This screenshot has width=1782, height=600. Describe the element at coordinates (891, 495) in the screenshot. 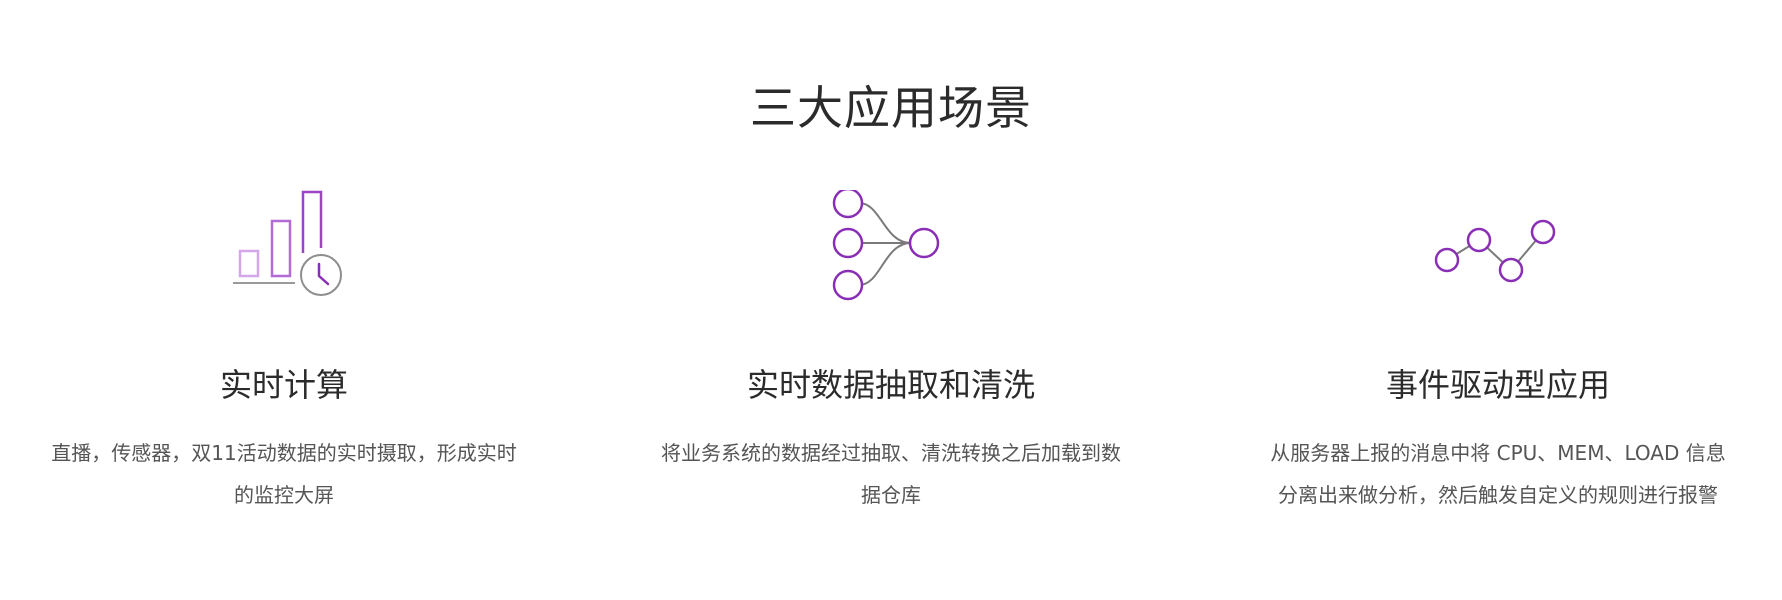

I see `scenario-description-line: 据仓库` at that location.